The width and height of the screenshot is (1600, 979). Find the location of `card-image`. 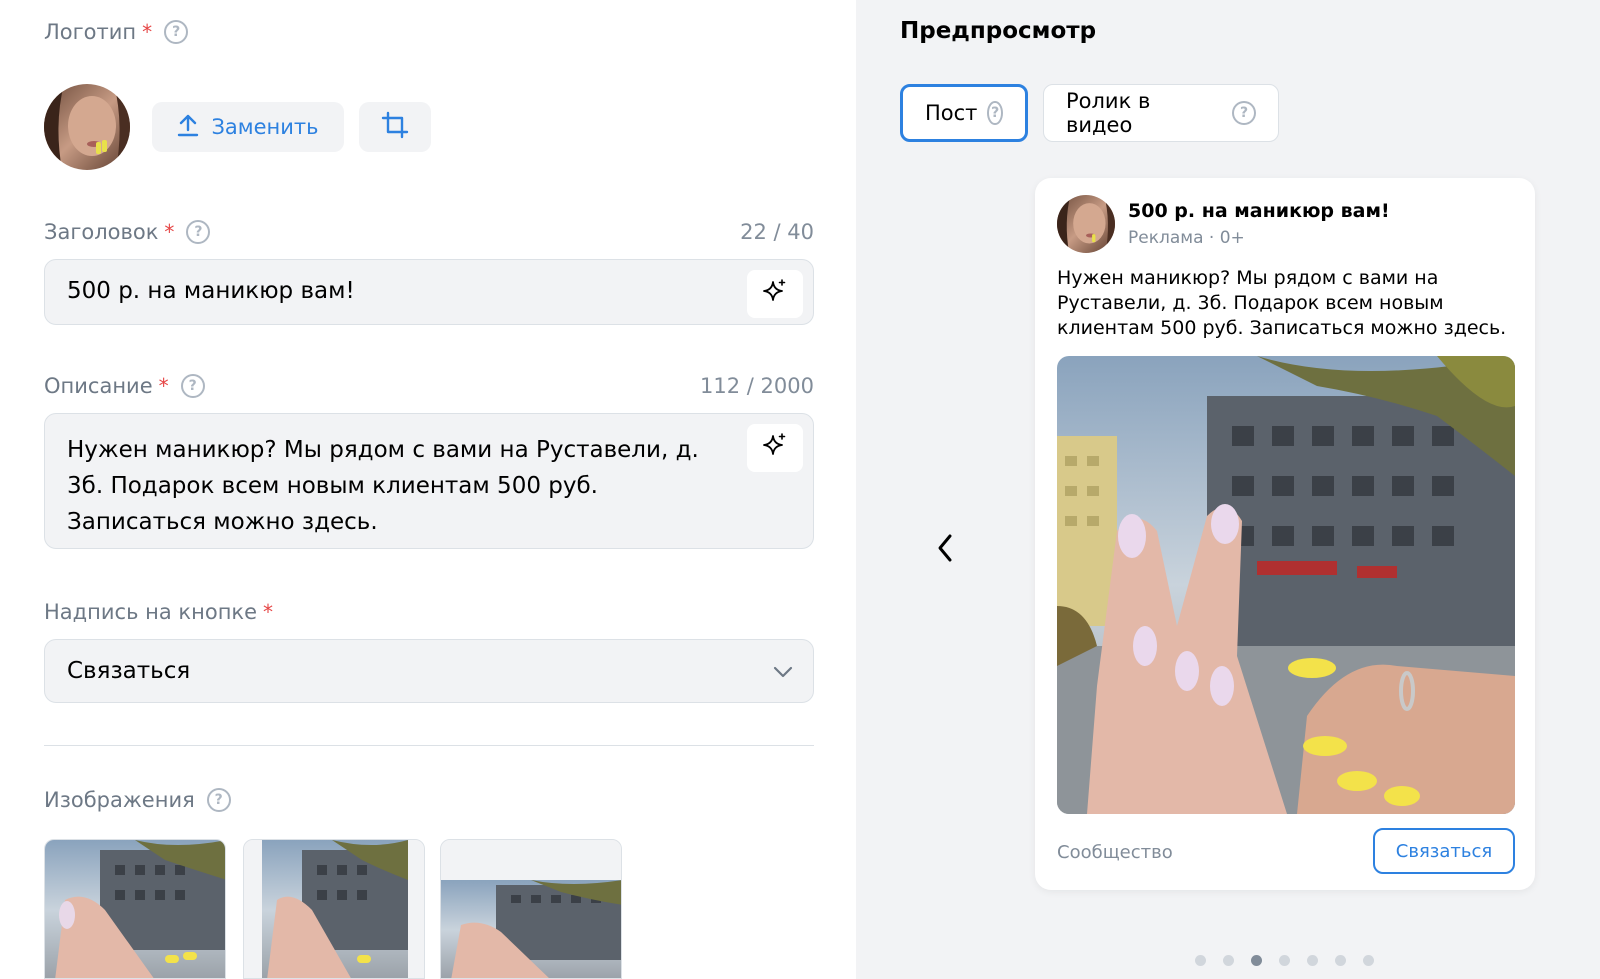

card-image is located at coordinates (1286, 585).